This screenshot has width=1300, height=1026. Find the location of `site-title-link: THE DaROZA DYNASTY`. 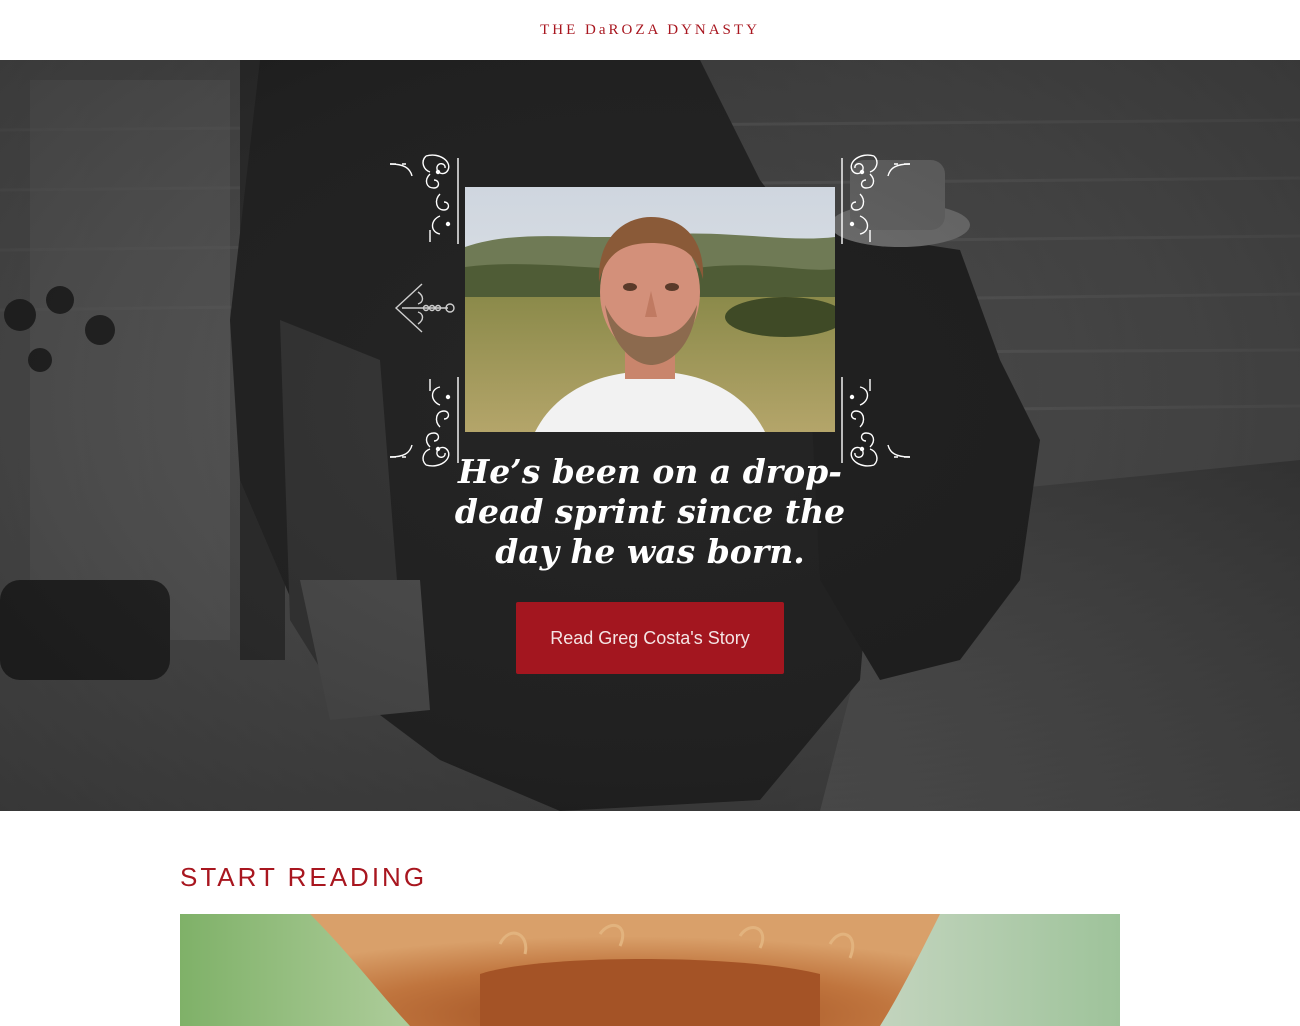

site-title-link: THE DaROZA DYNASTY is located at coordinates (650, 30).